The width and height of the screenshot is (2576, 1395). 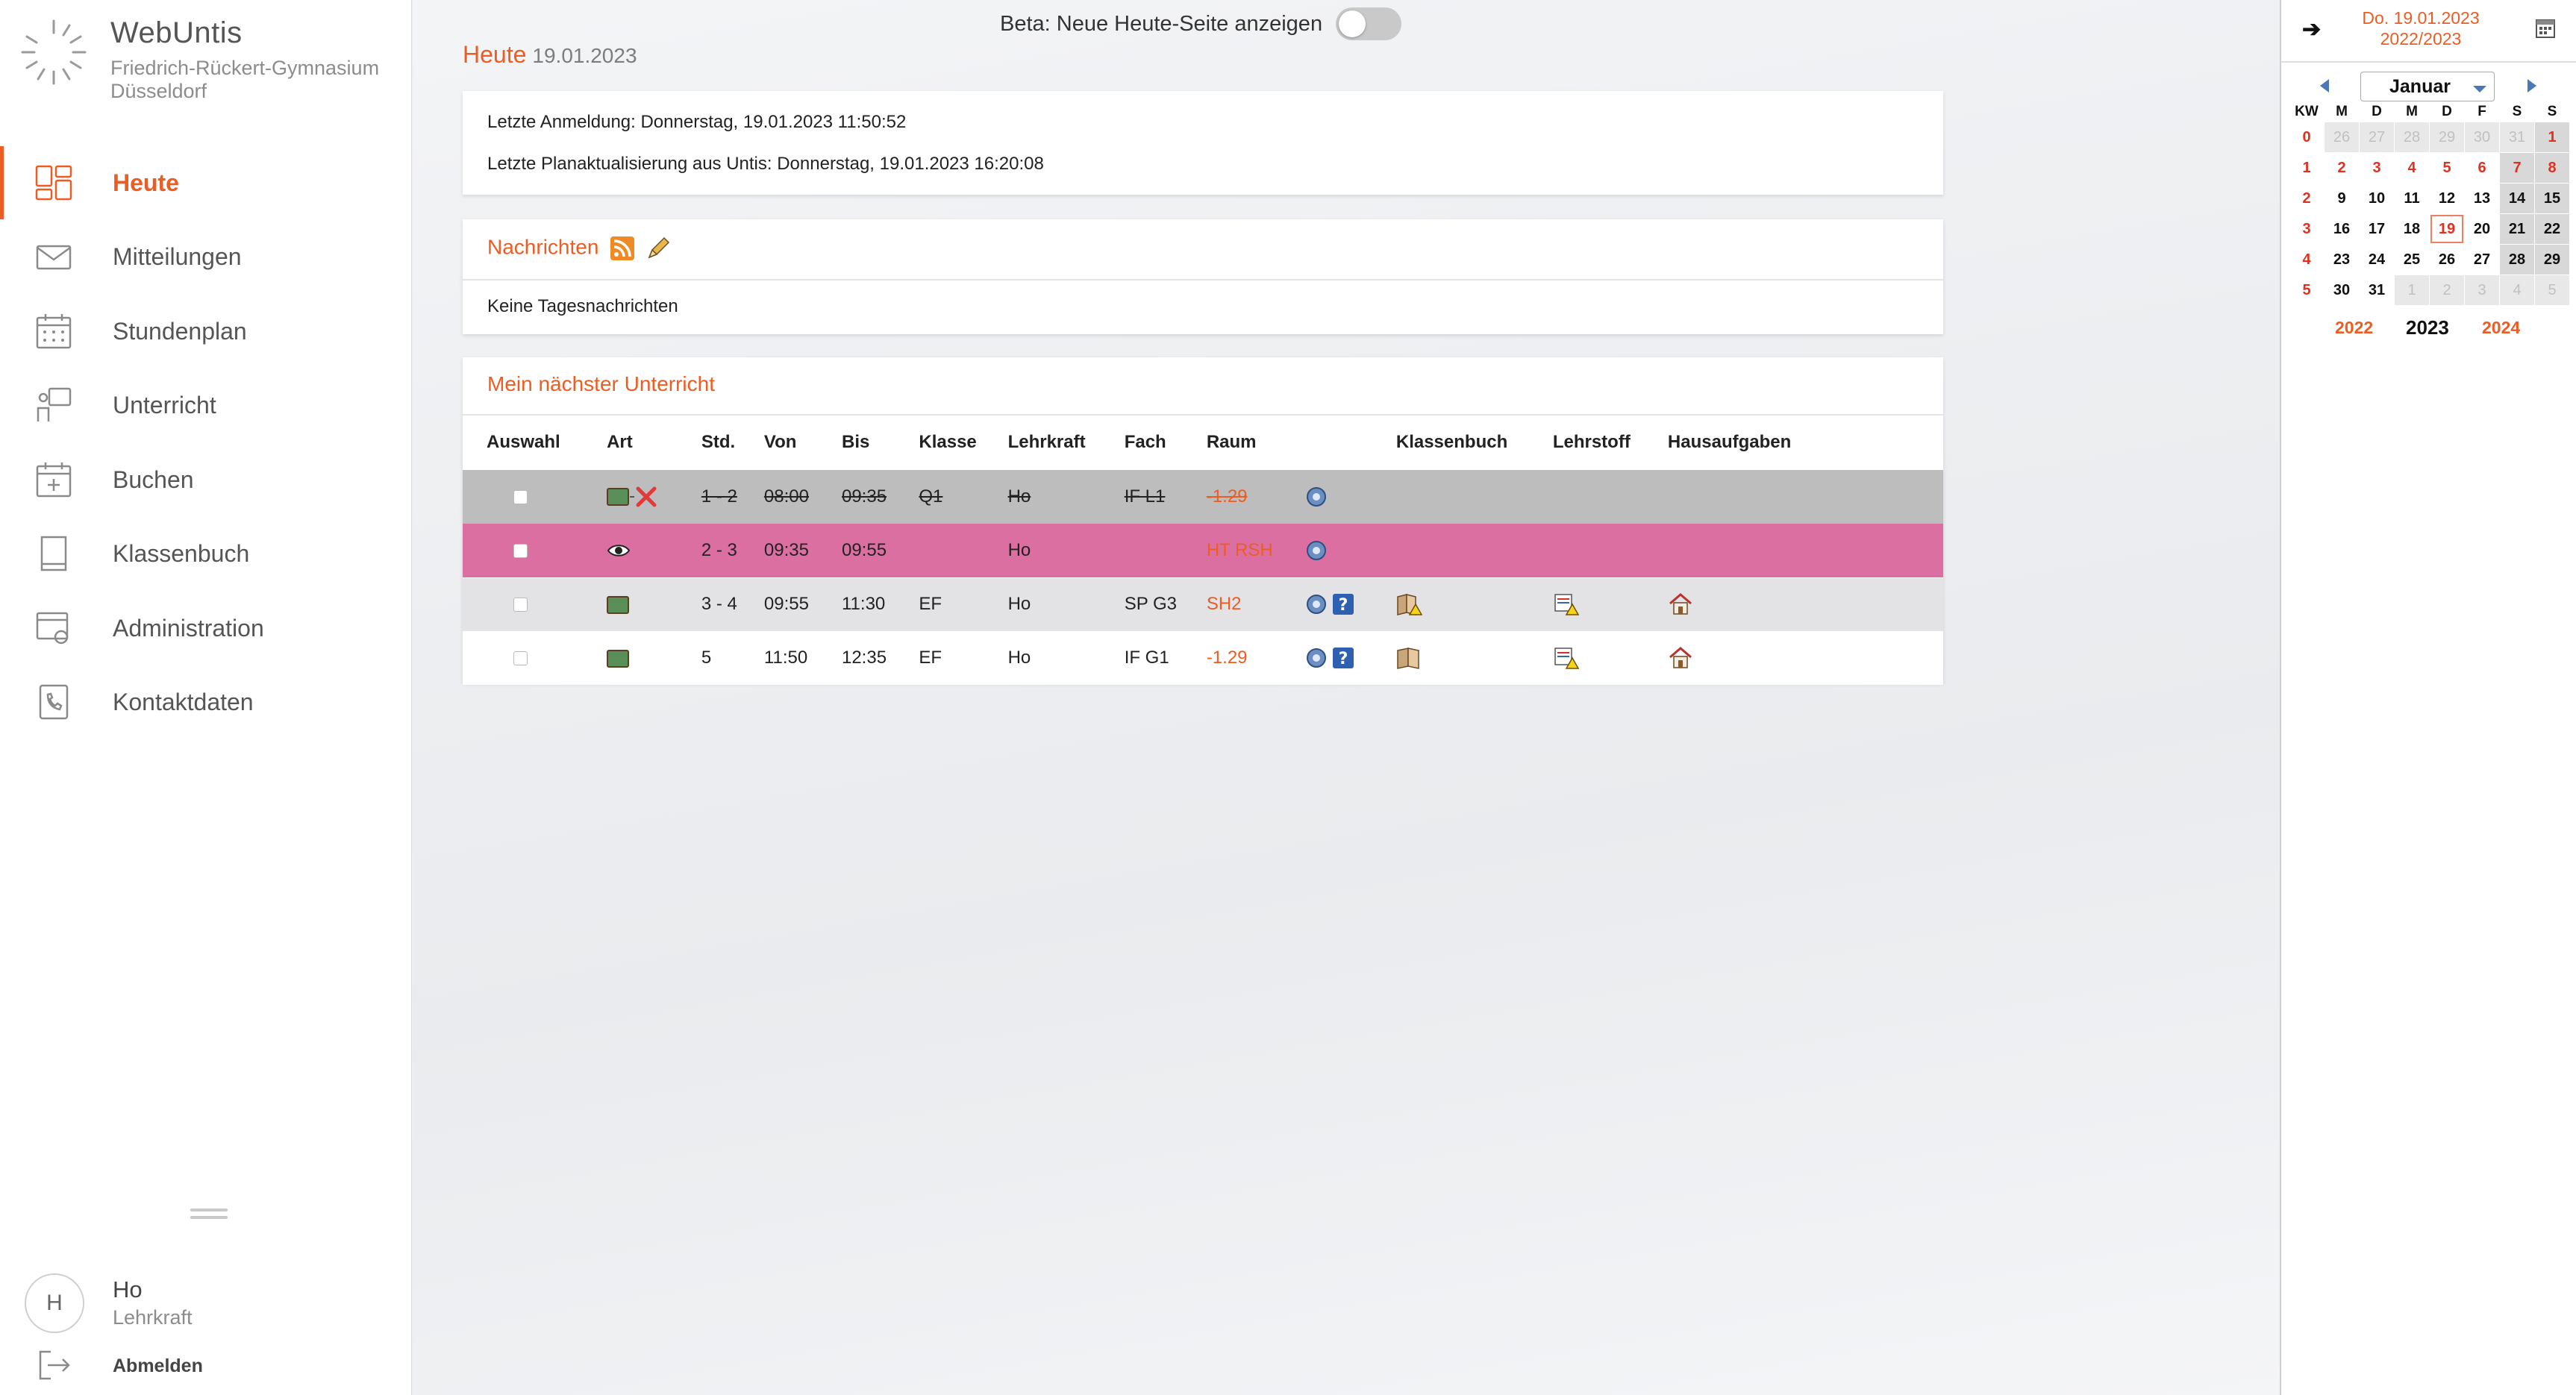 I want to click on calendar-day: 14, so click(x=2517, y=198).